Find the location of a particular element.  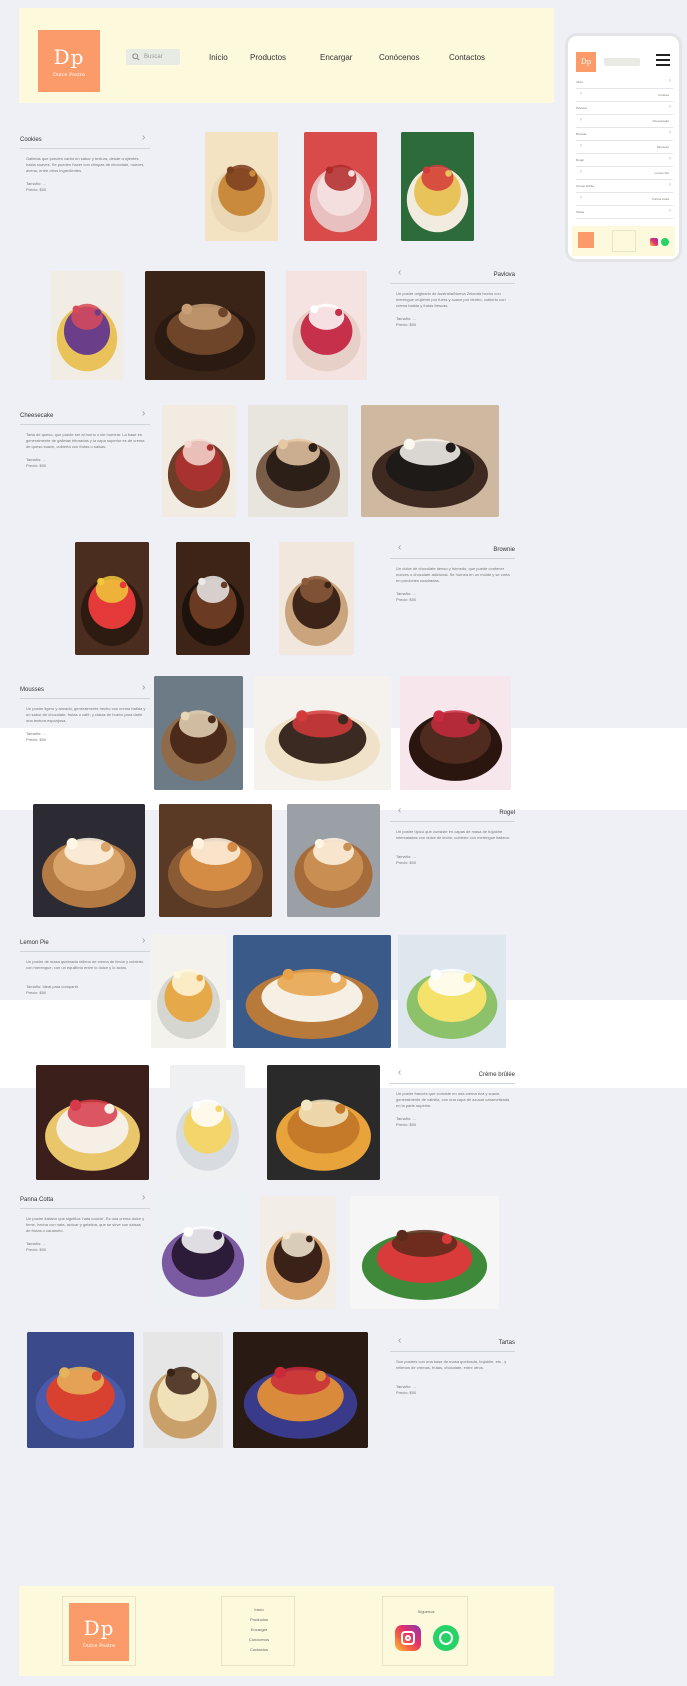

footer-link-encargar: Encargar is located at coordinates (259, 1629).